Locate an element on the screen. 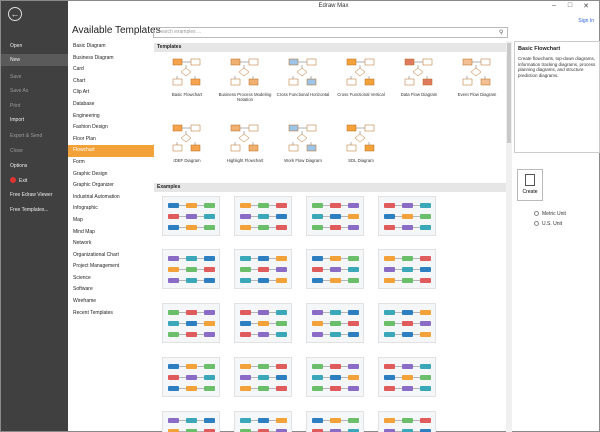 This screenshot has height=432, width=600. category-flowchart: Flowchart is located at coordinates (111, 151).